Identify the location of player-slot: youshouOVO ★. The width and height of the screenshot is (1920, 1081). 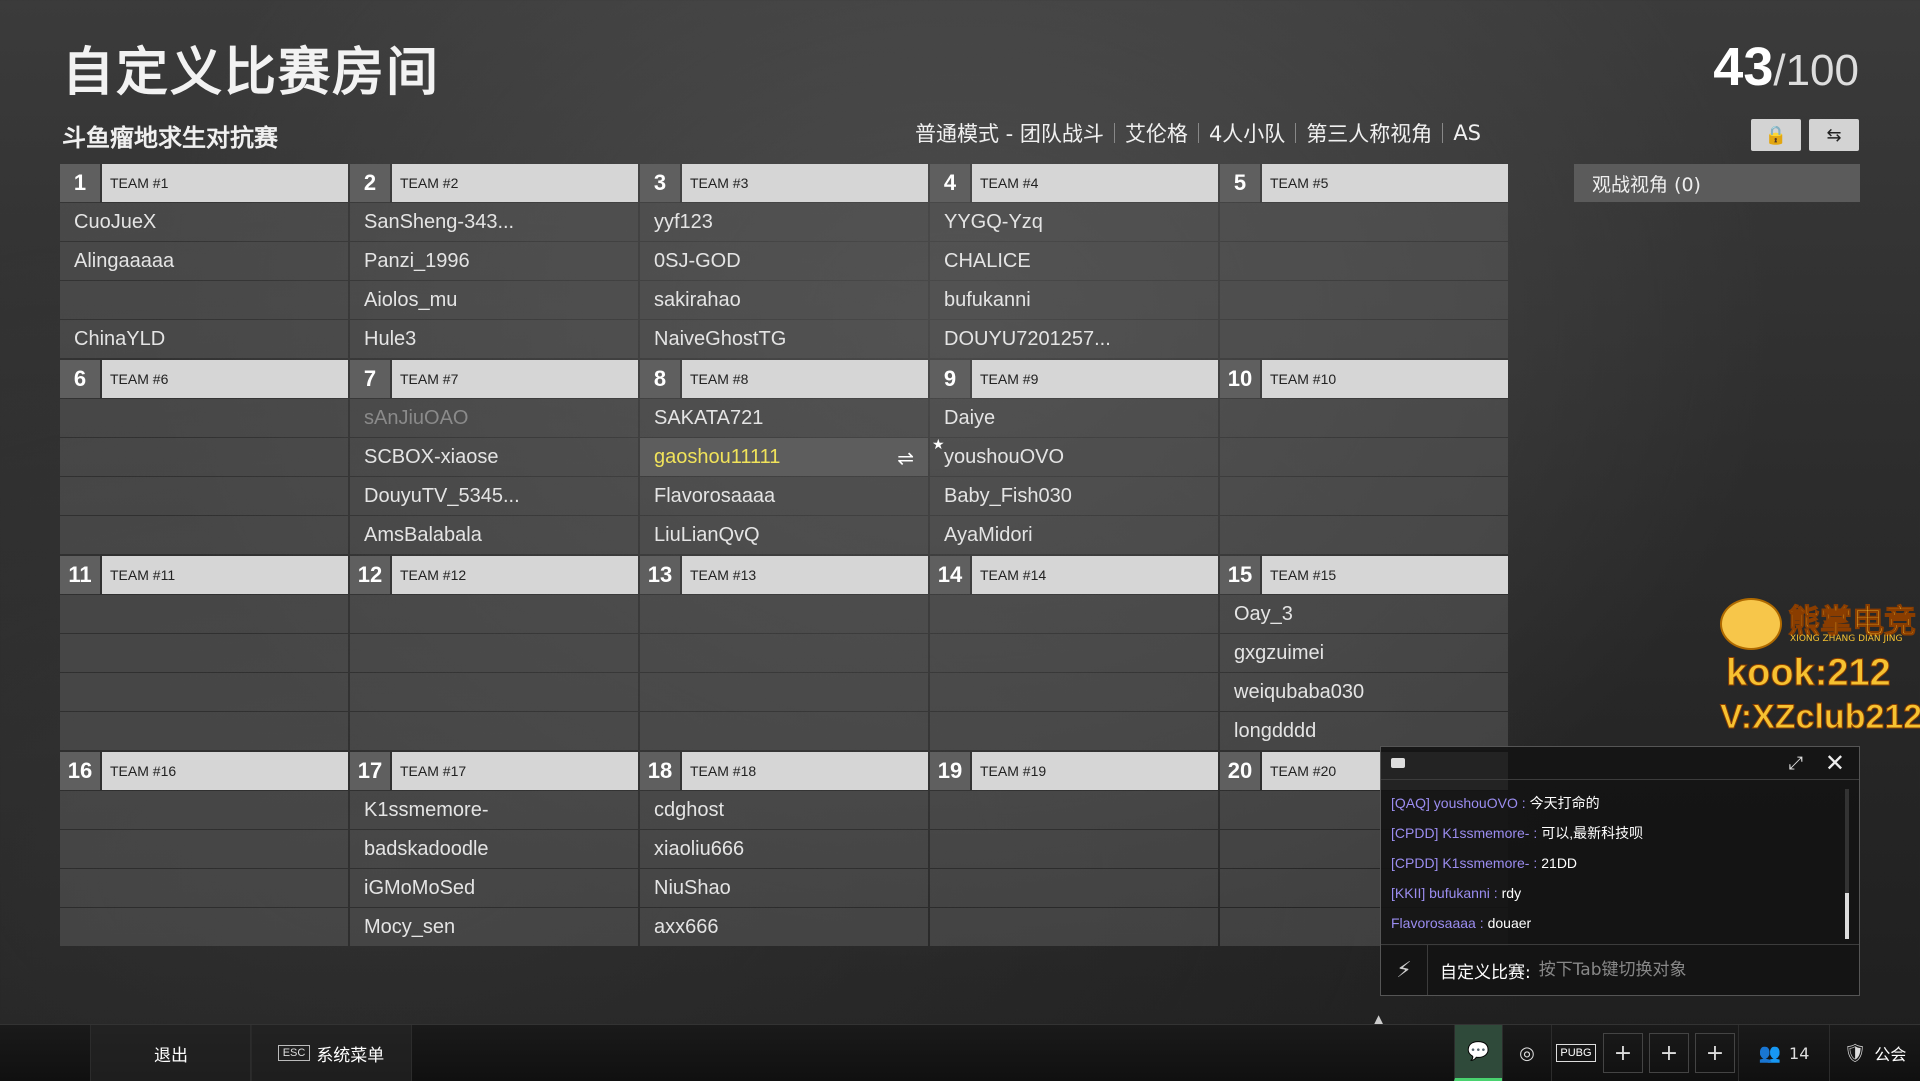
(1074, 456).